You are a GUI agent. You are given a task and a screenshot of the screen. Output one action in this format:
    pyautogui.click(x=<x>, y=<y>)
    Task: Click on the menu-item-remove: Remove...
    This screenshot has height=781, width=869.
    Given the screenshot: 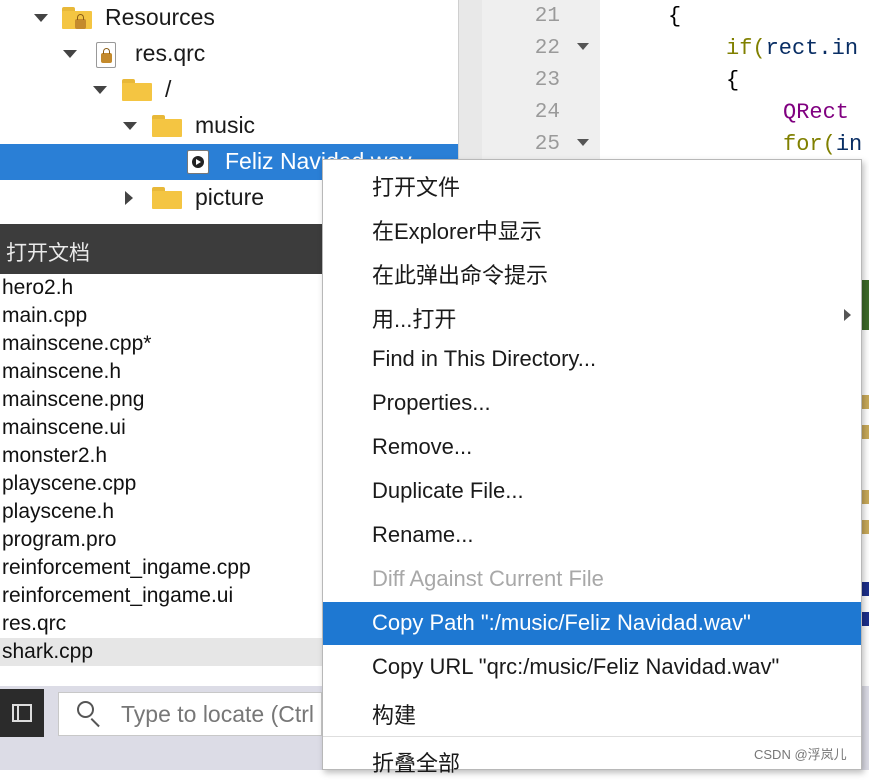 What is the action you would take?
    pyautogui.click(x=592, y=447)
    